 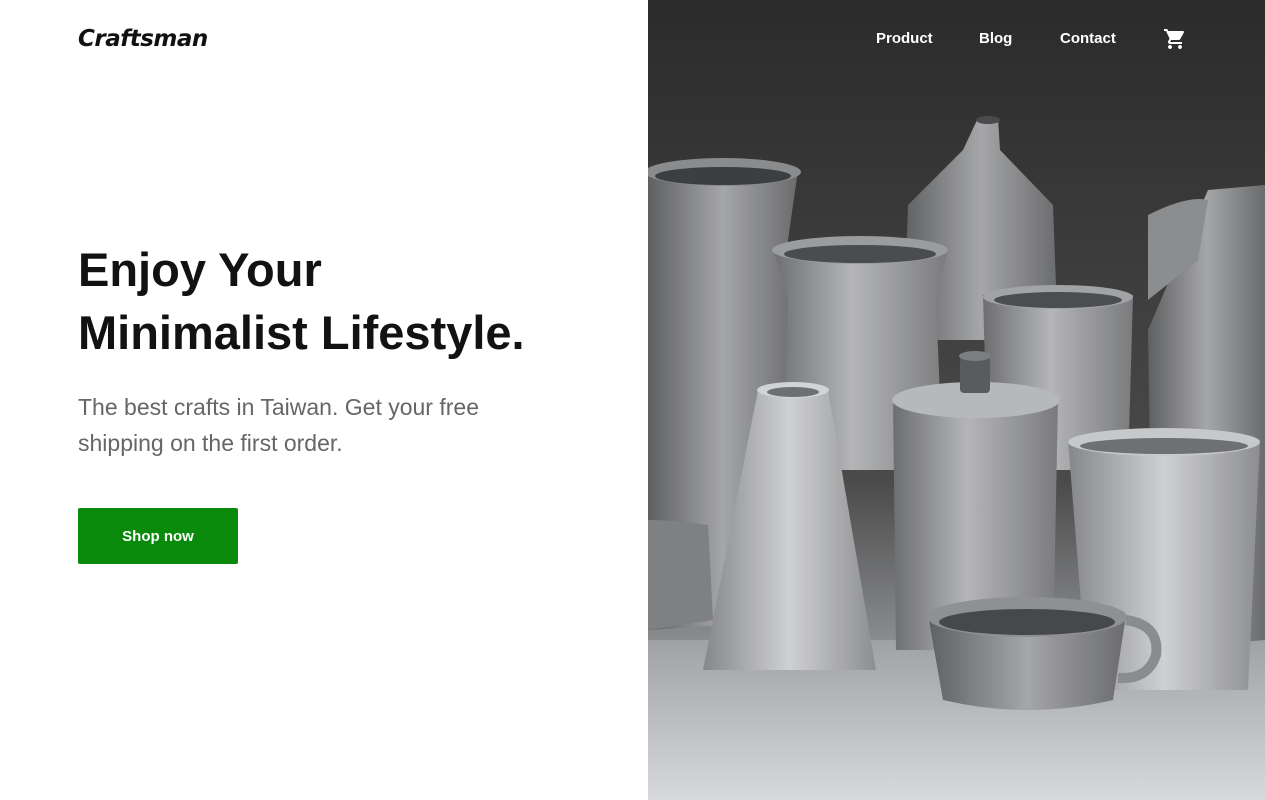 I want to click on hero-title: Enjoy Your Minimalist Lifestyle., so click(x=348, y=301).